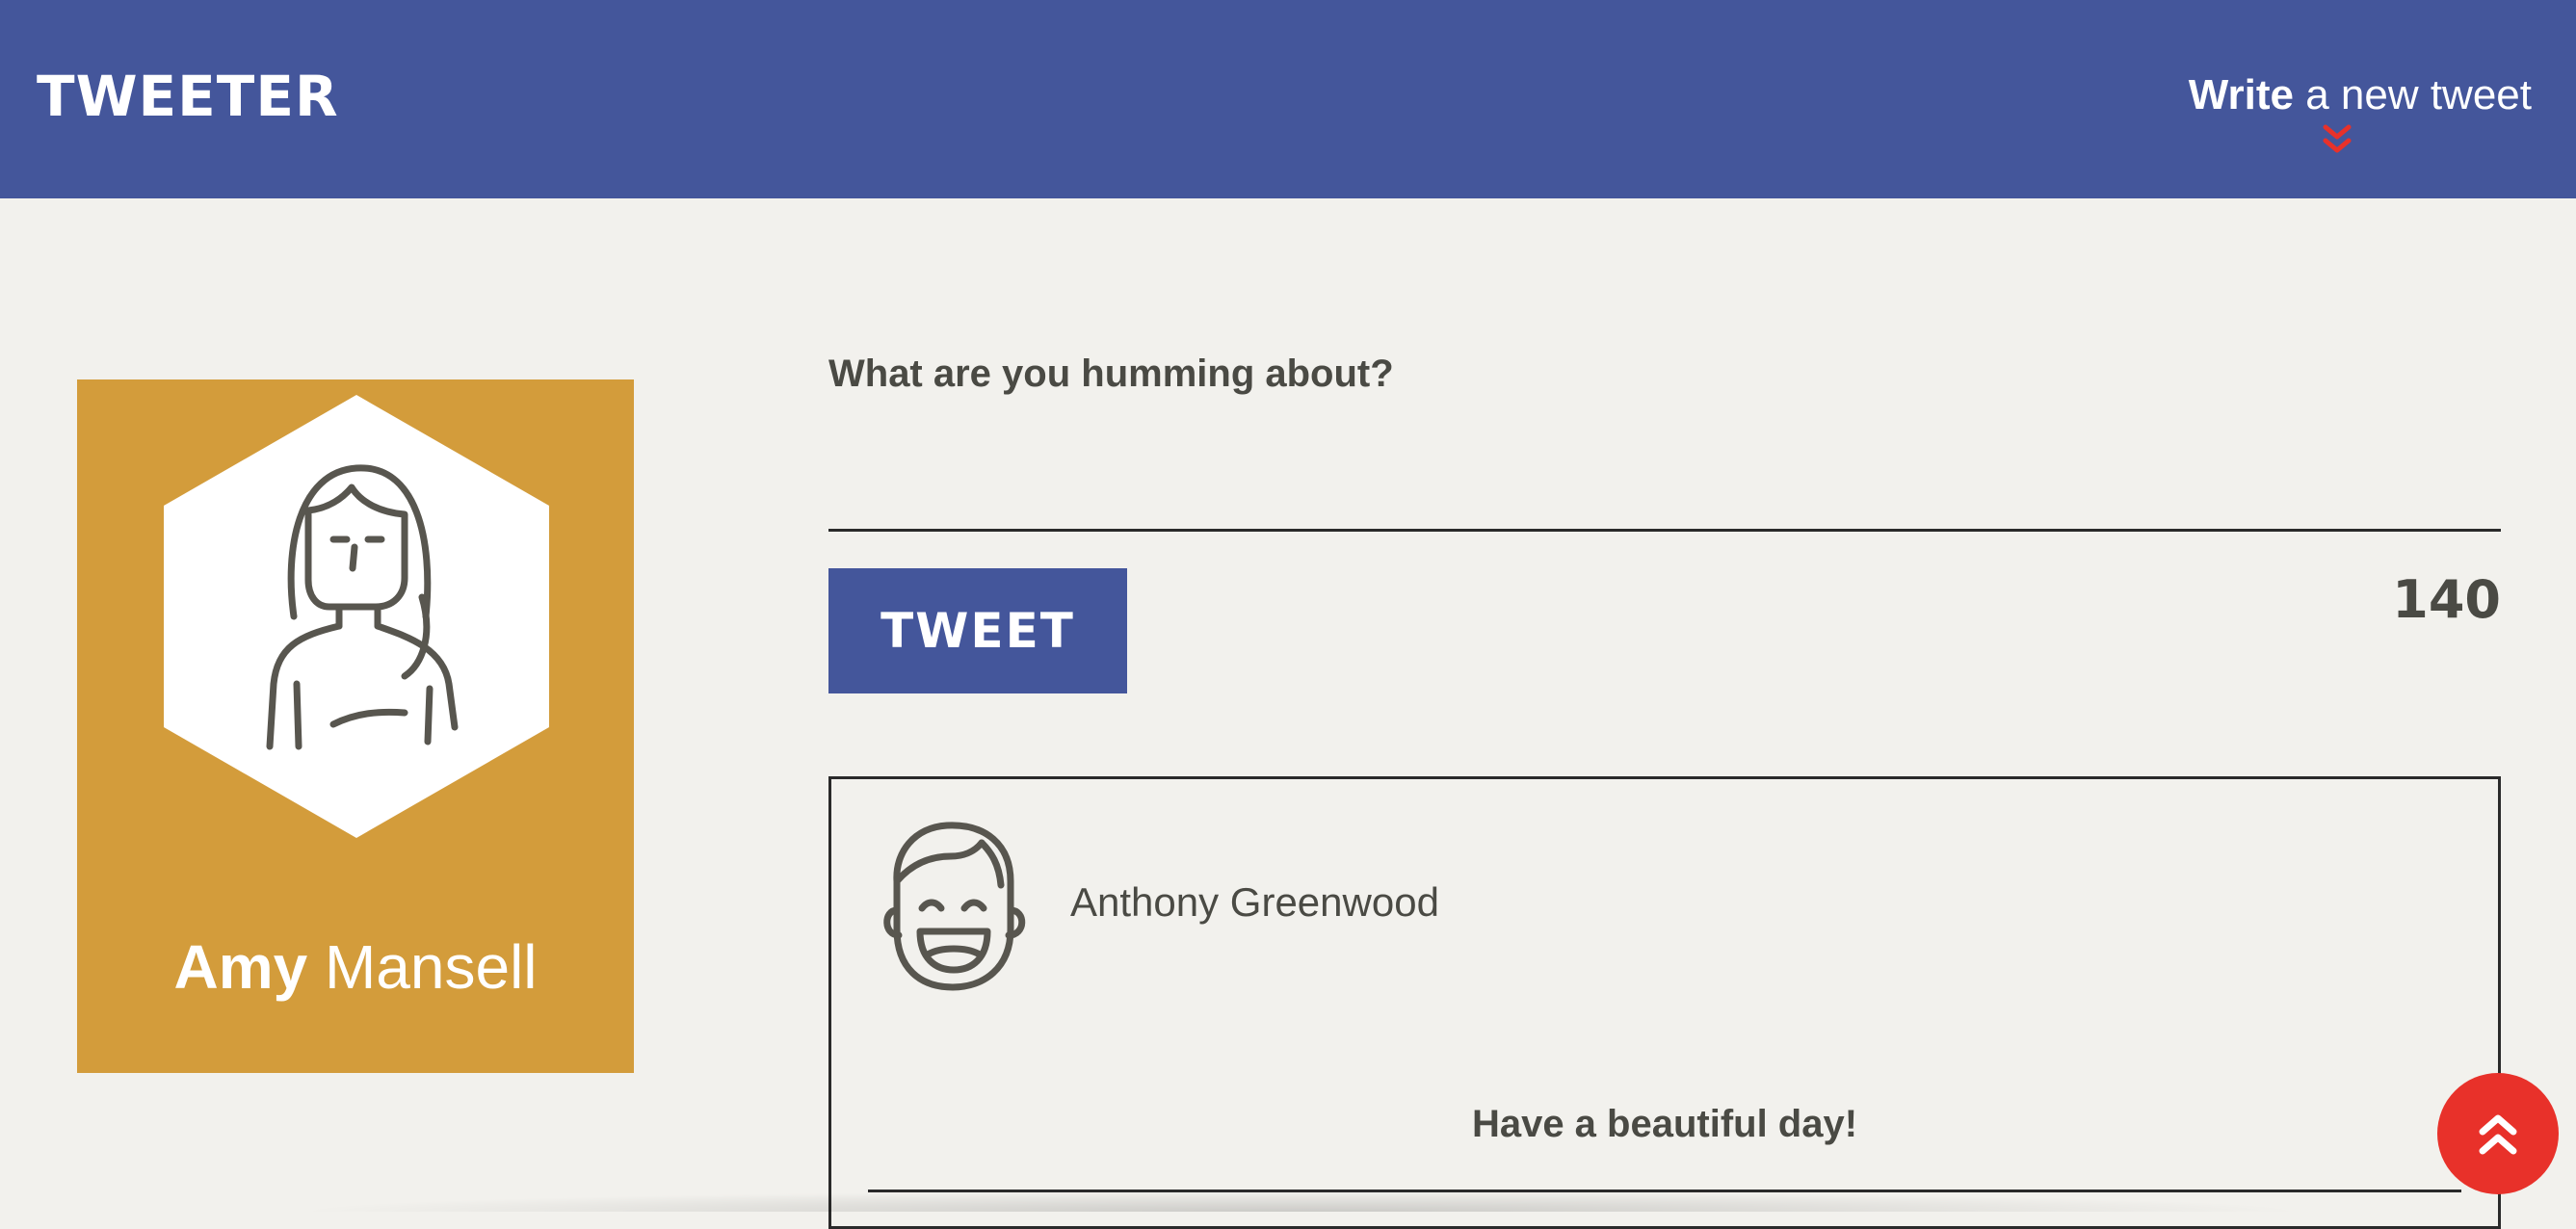  I want to click on app-logo: TWEETER, so click(188, 96).